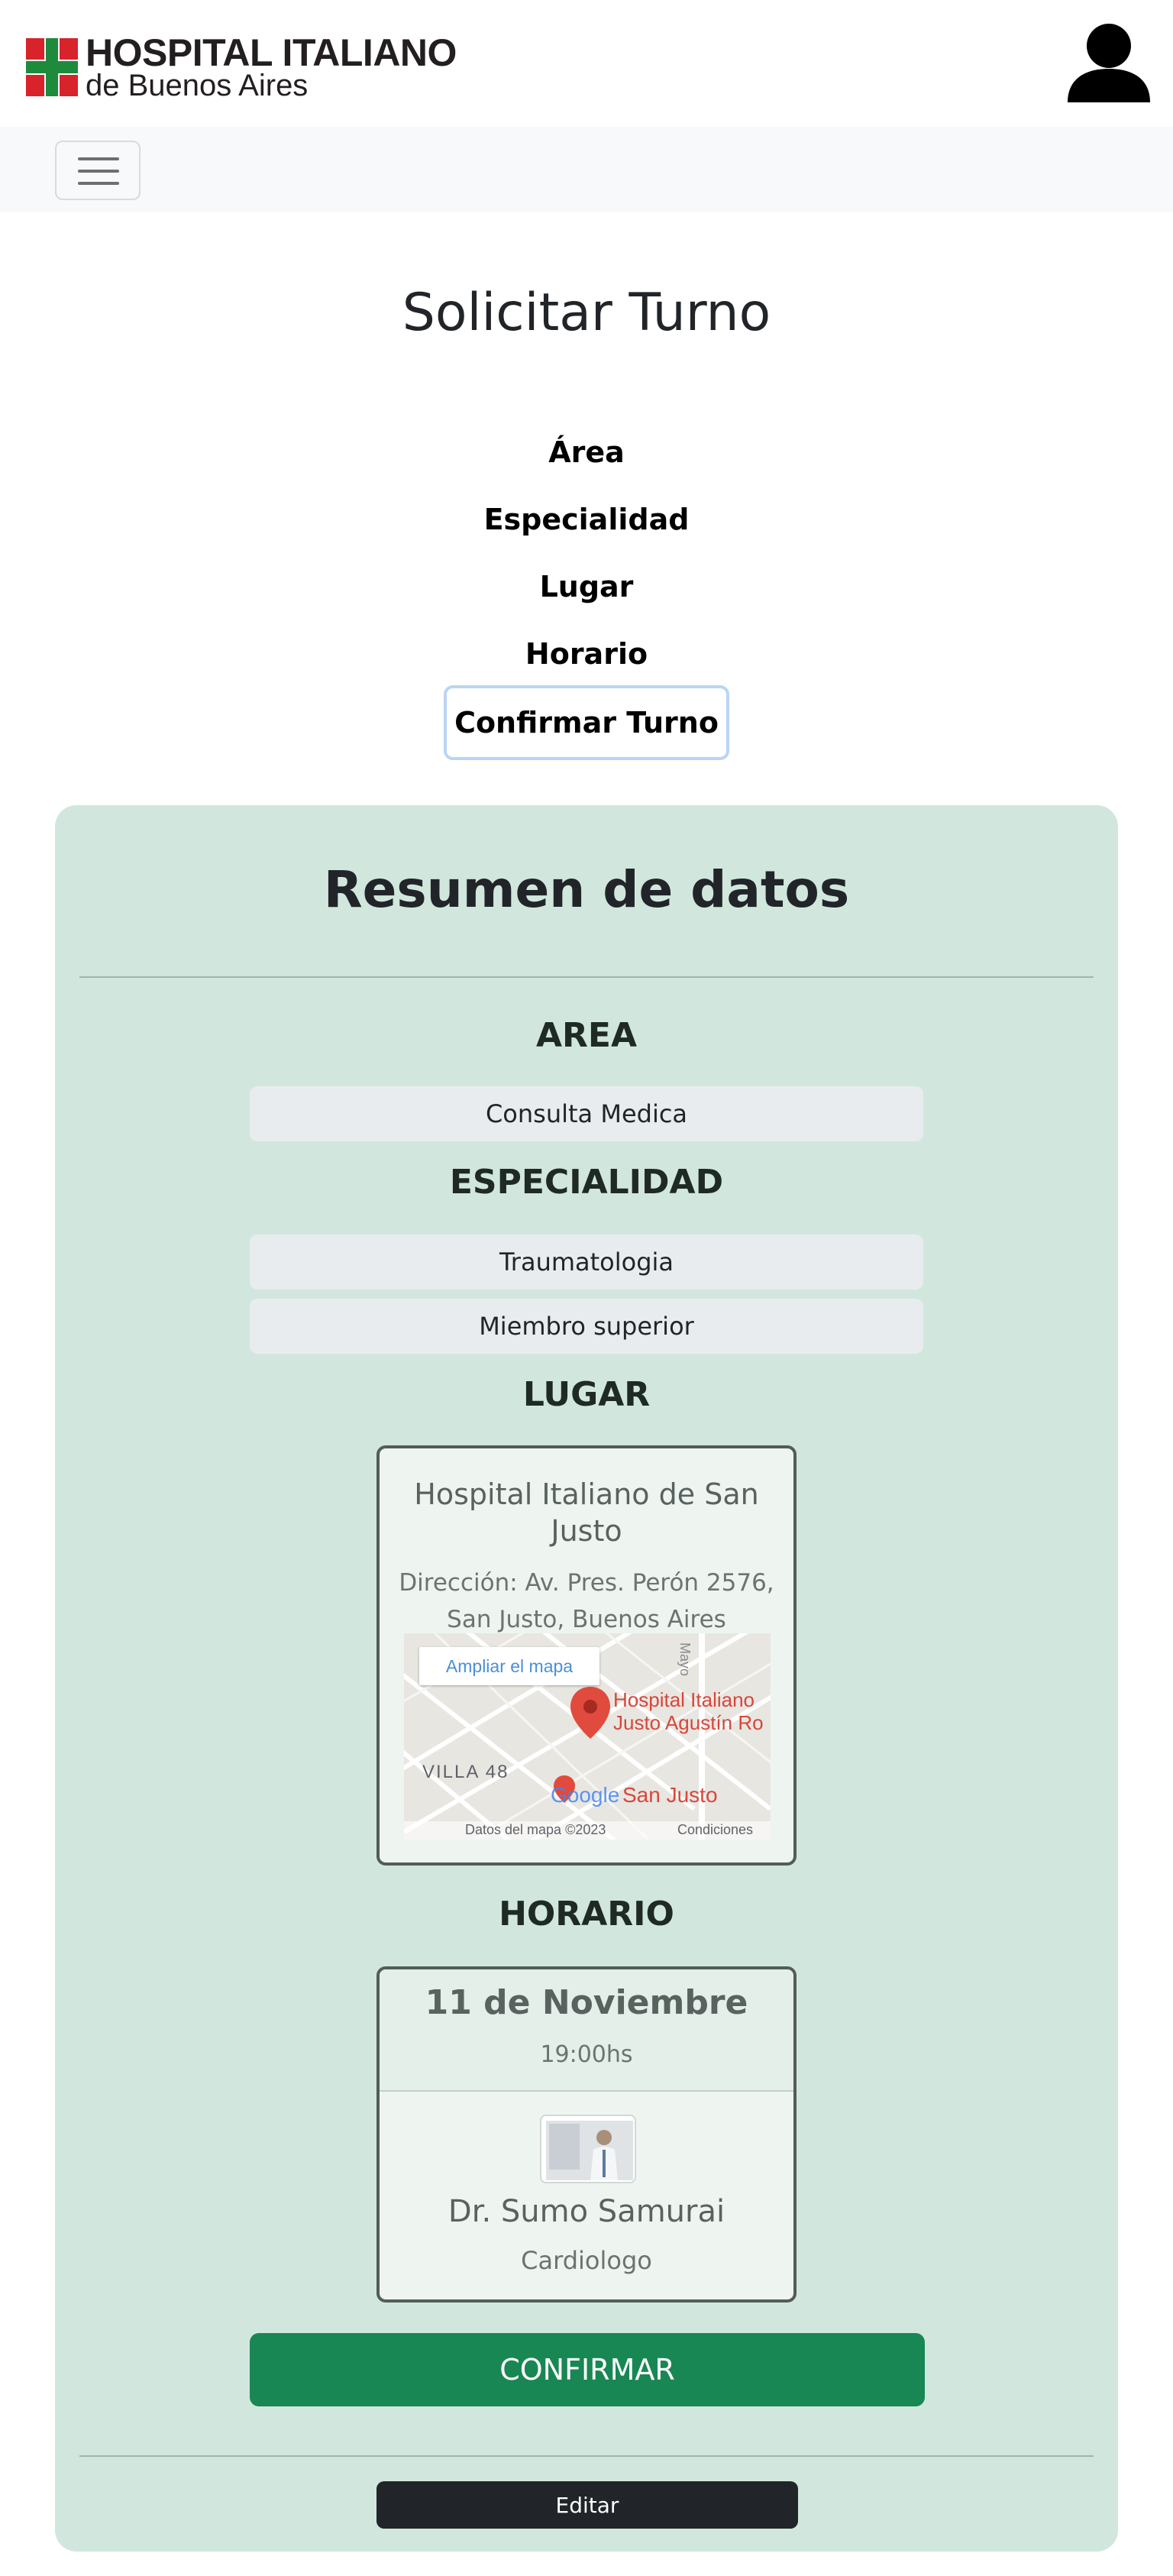 The image size is (1173, 2576). Describe the element at coordinates (587, 313) in the screenshot. I see `page-title: Solicitar Turno` at that location.